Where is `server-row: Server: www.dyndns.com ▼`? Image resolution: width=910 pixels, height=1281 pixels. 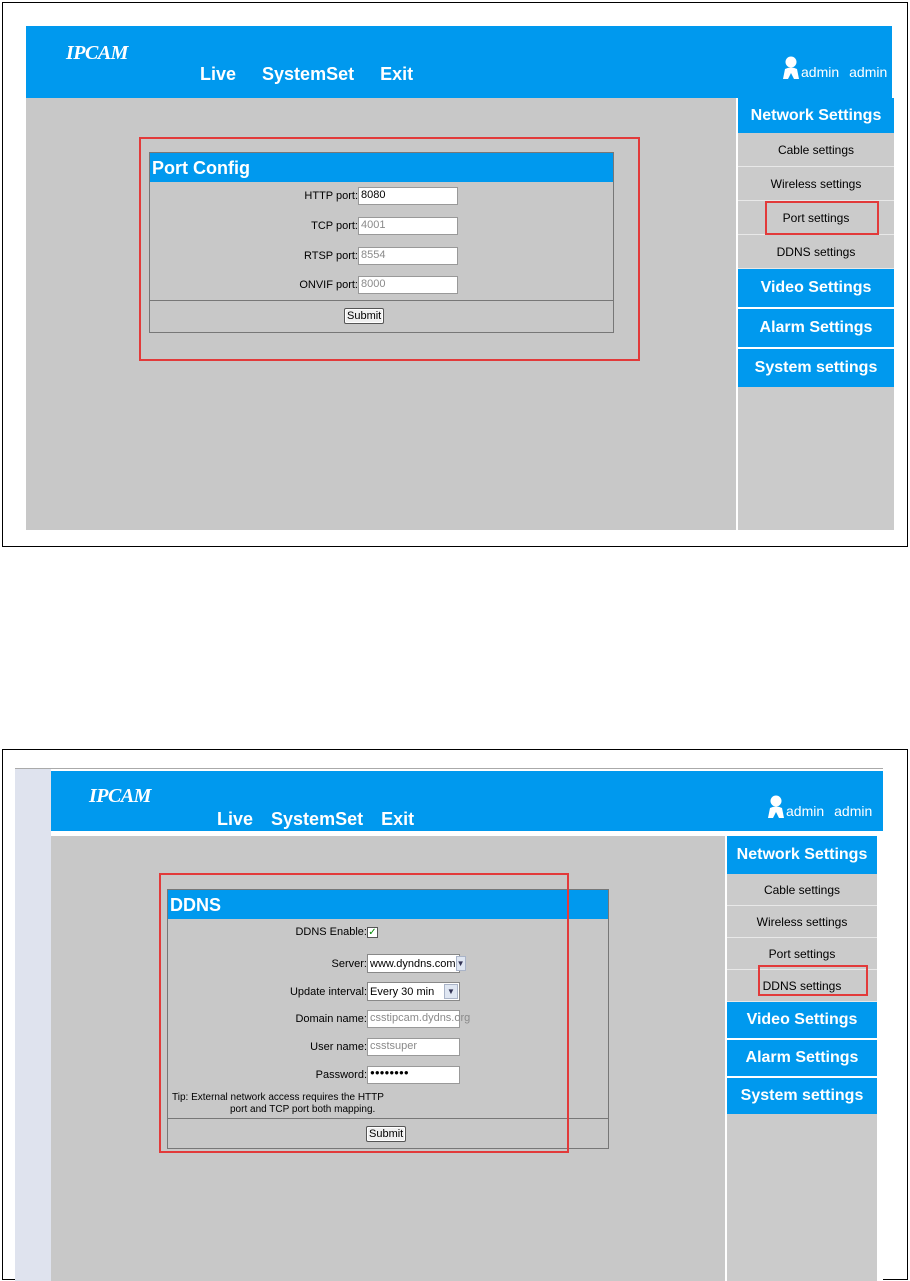
server-row: Server: www.dyndns.com ▼ is located at coordinates (317, 963).